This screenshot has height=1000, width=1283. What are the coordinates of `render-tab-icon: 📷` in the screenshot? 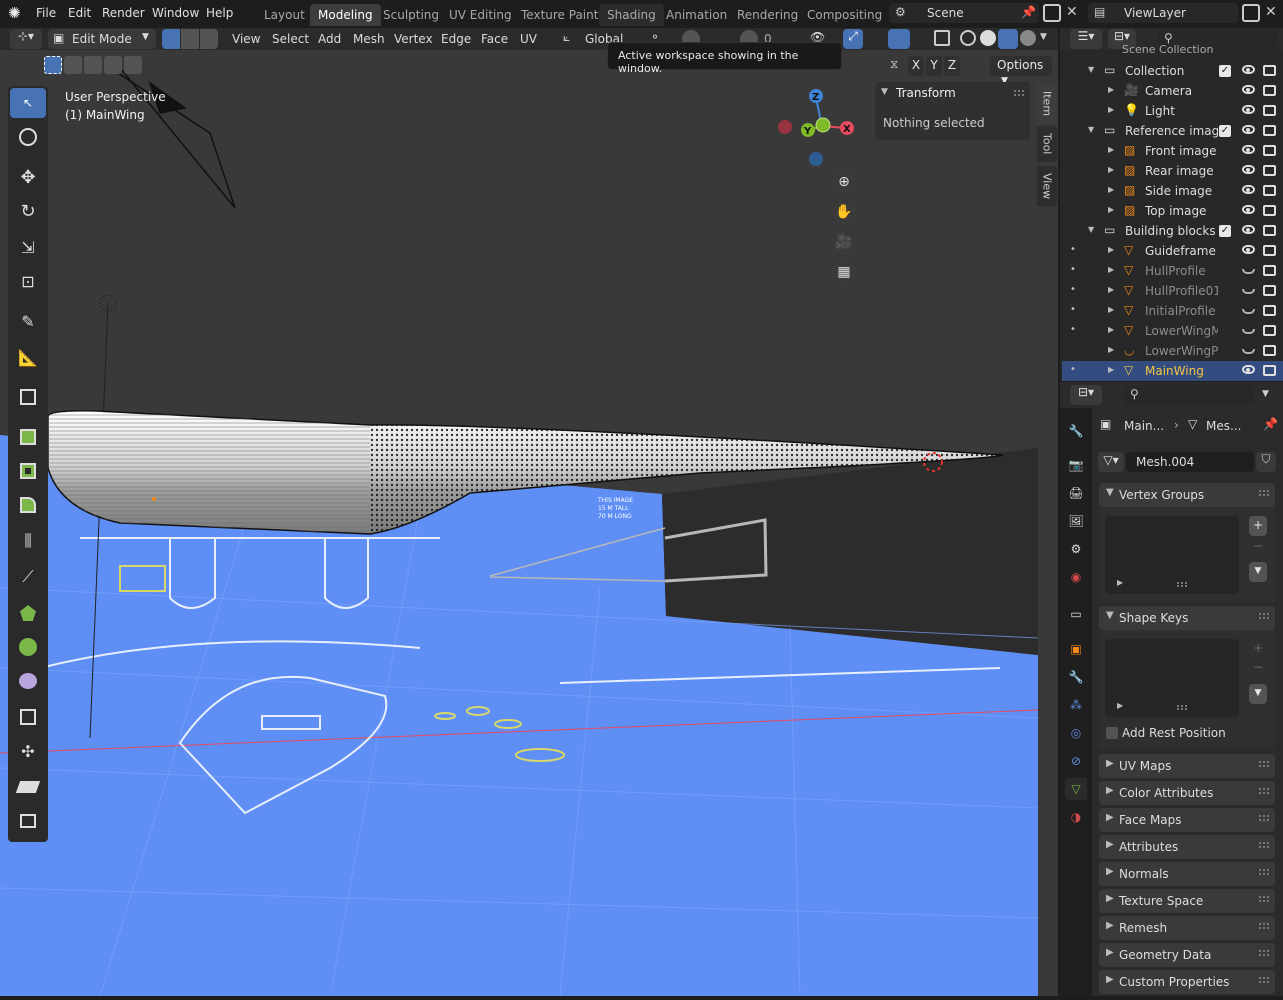 It's located at (1076, 465).